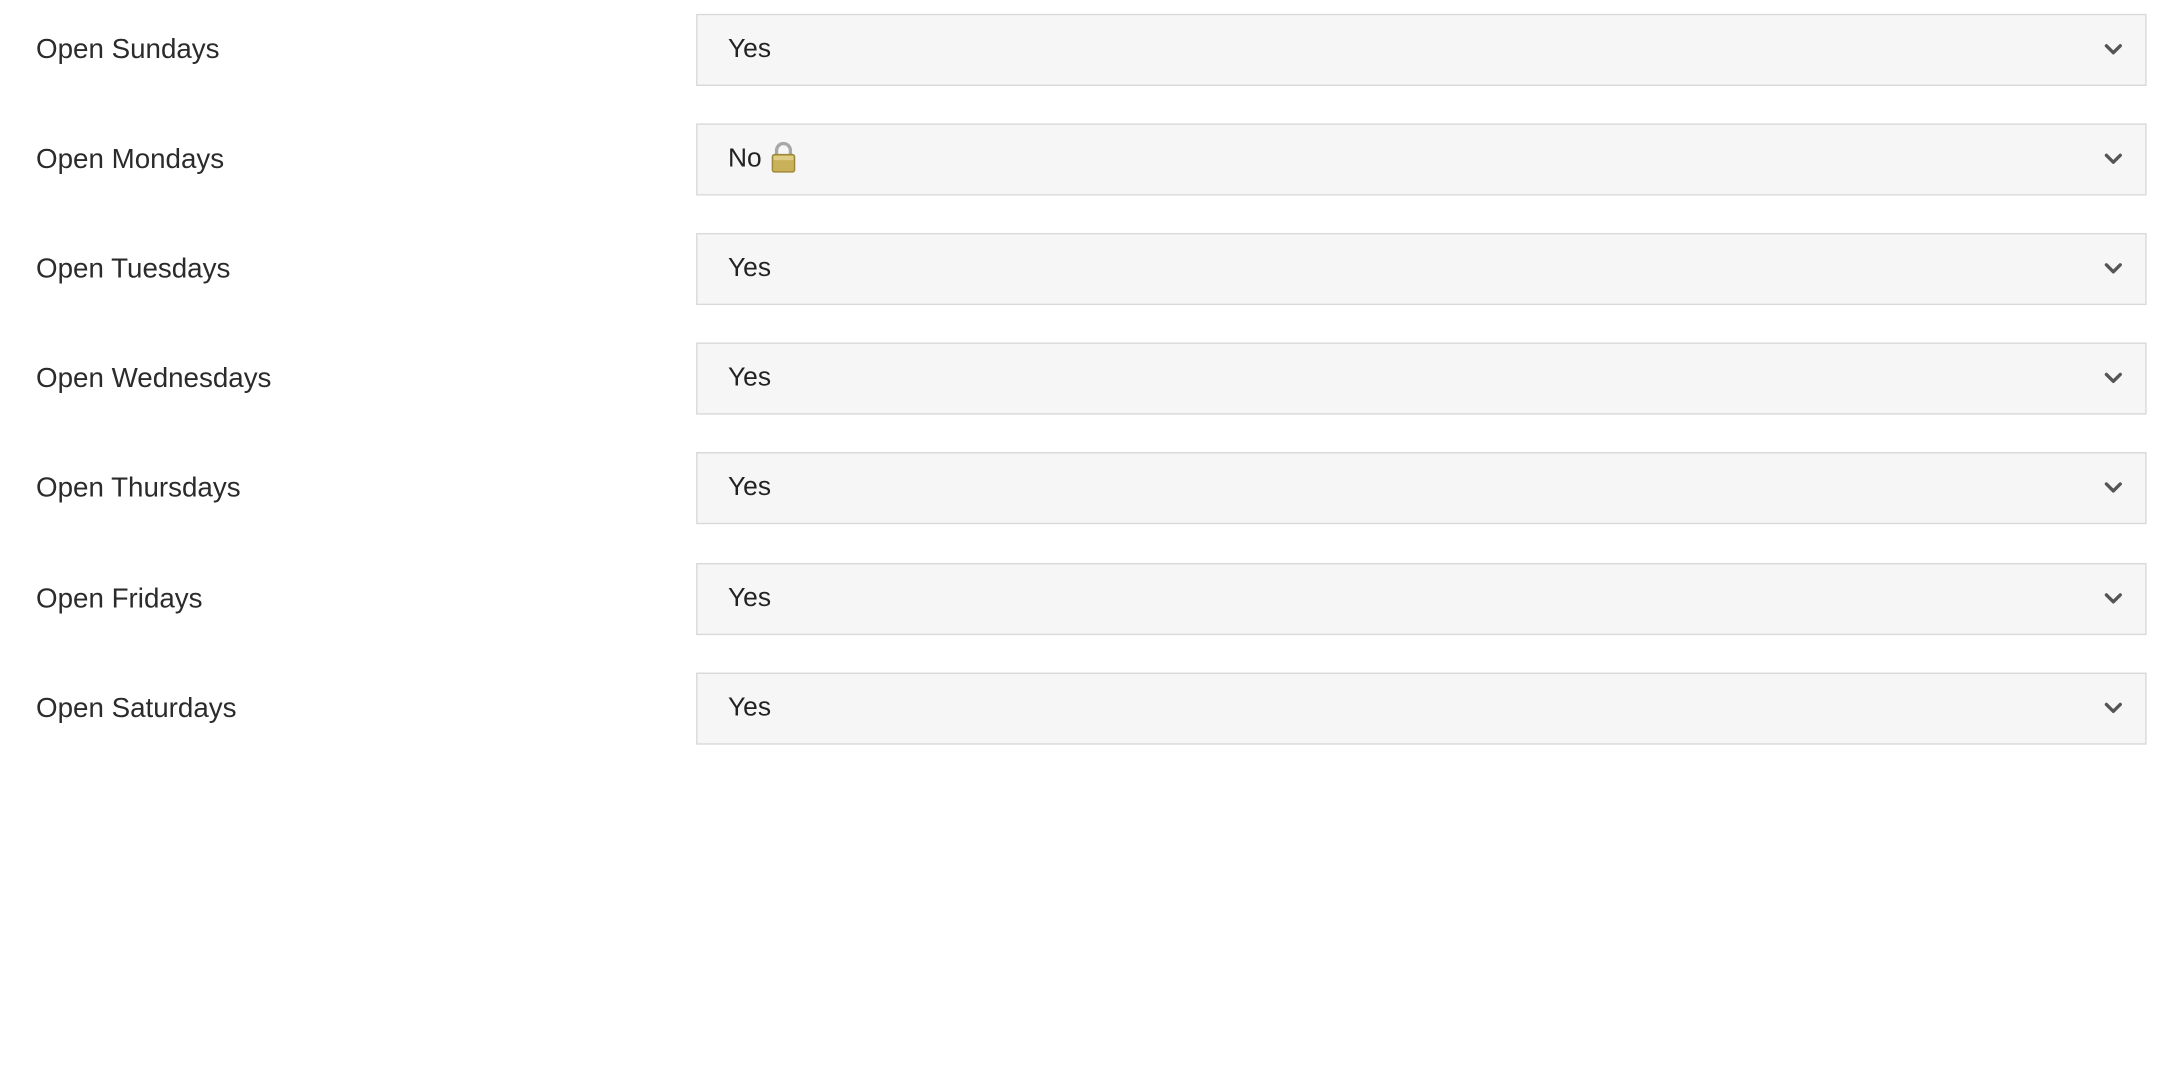 The width and height of the screenshot is (2174, 1068). Describe the element at coordinates (1421, 488) in the screenshot. I see `select-open-thursdays: Yes` at that location.